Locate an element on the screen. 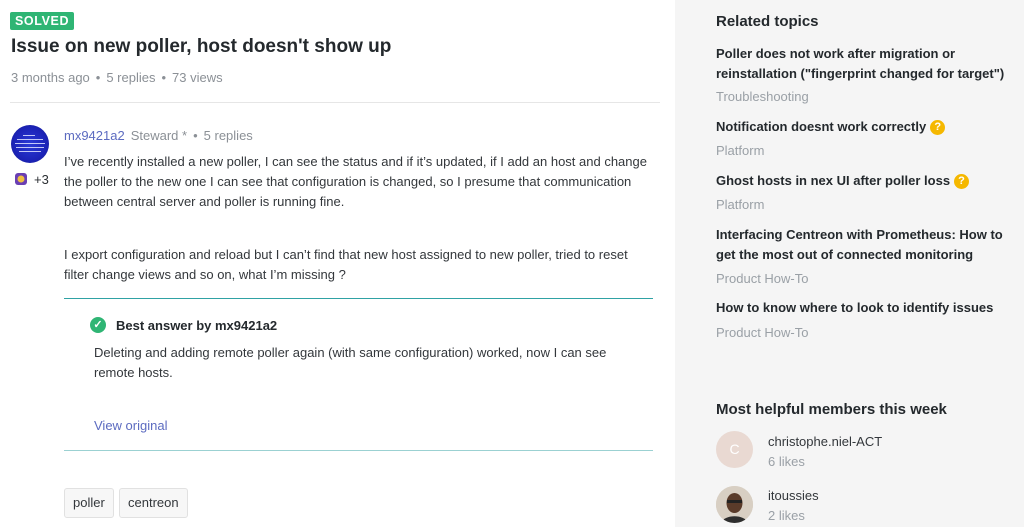  member-name: itoussies is located at coordinates (793, 495).